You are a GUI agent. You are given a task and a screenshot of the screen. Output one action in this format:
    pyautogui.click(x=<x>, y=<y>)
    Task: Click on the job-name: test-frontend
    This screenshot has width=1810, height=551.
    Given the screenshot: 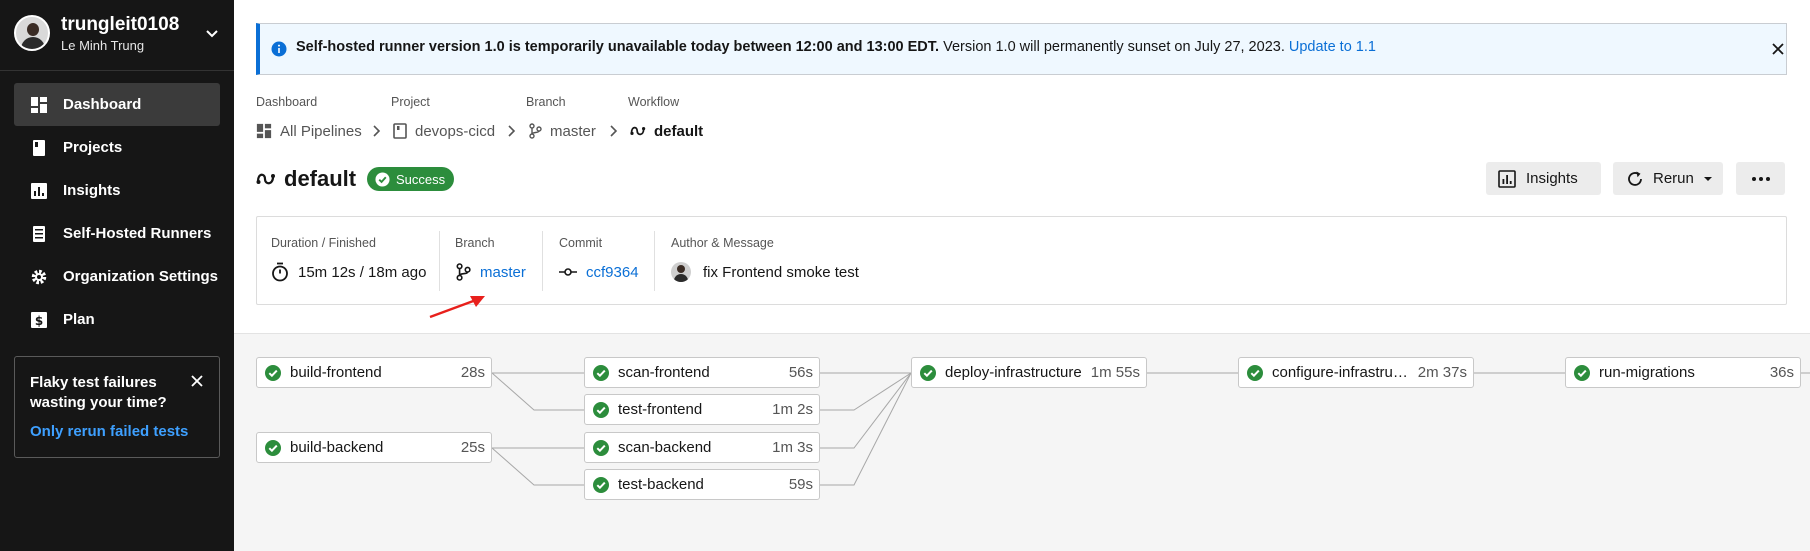 What is the action you would take?
    pyautogui.click(x=660, y=409)
    